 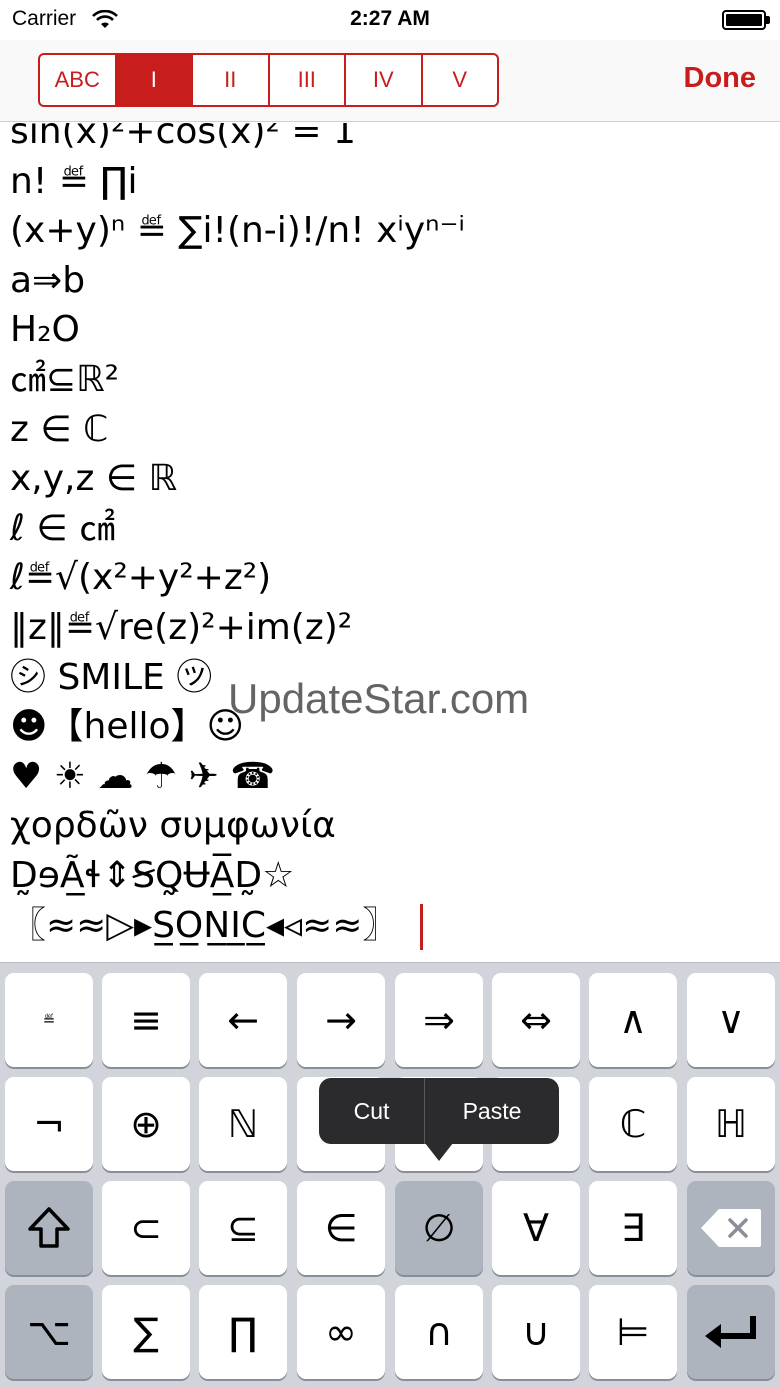 What do you see at coordinates (59, 429) in the screenshot?
I see `text-line: z ∈ ℂ` at bounding box center [59, 429].